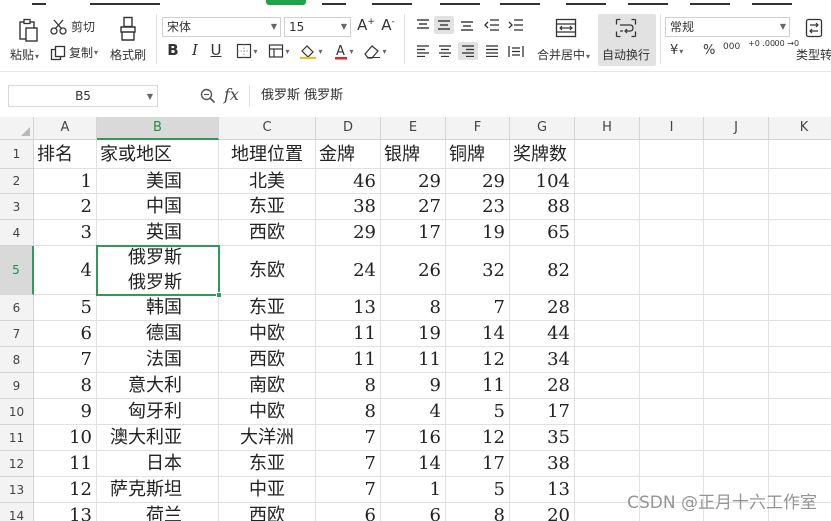 The height and width of the screenshot is (521, 831). Describe the element at coordinates (423, 25) in the screenshot. I see `align-top-button` at that location.